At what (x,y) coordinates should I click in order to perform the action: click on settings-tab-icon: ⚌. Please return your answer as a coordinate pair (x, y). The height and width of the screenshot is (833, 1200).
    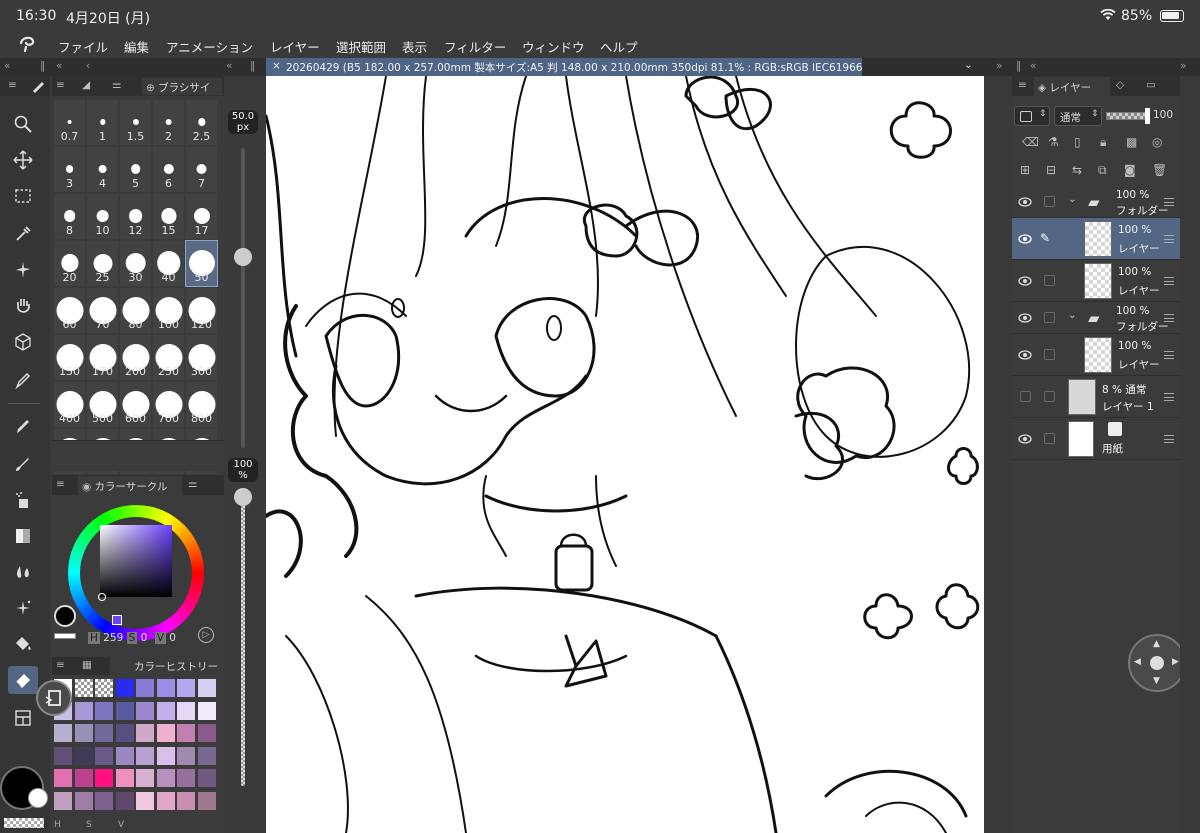
    Looking at the image, I should click on (116, 85).